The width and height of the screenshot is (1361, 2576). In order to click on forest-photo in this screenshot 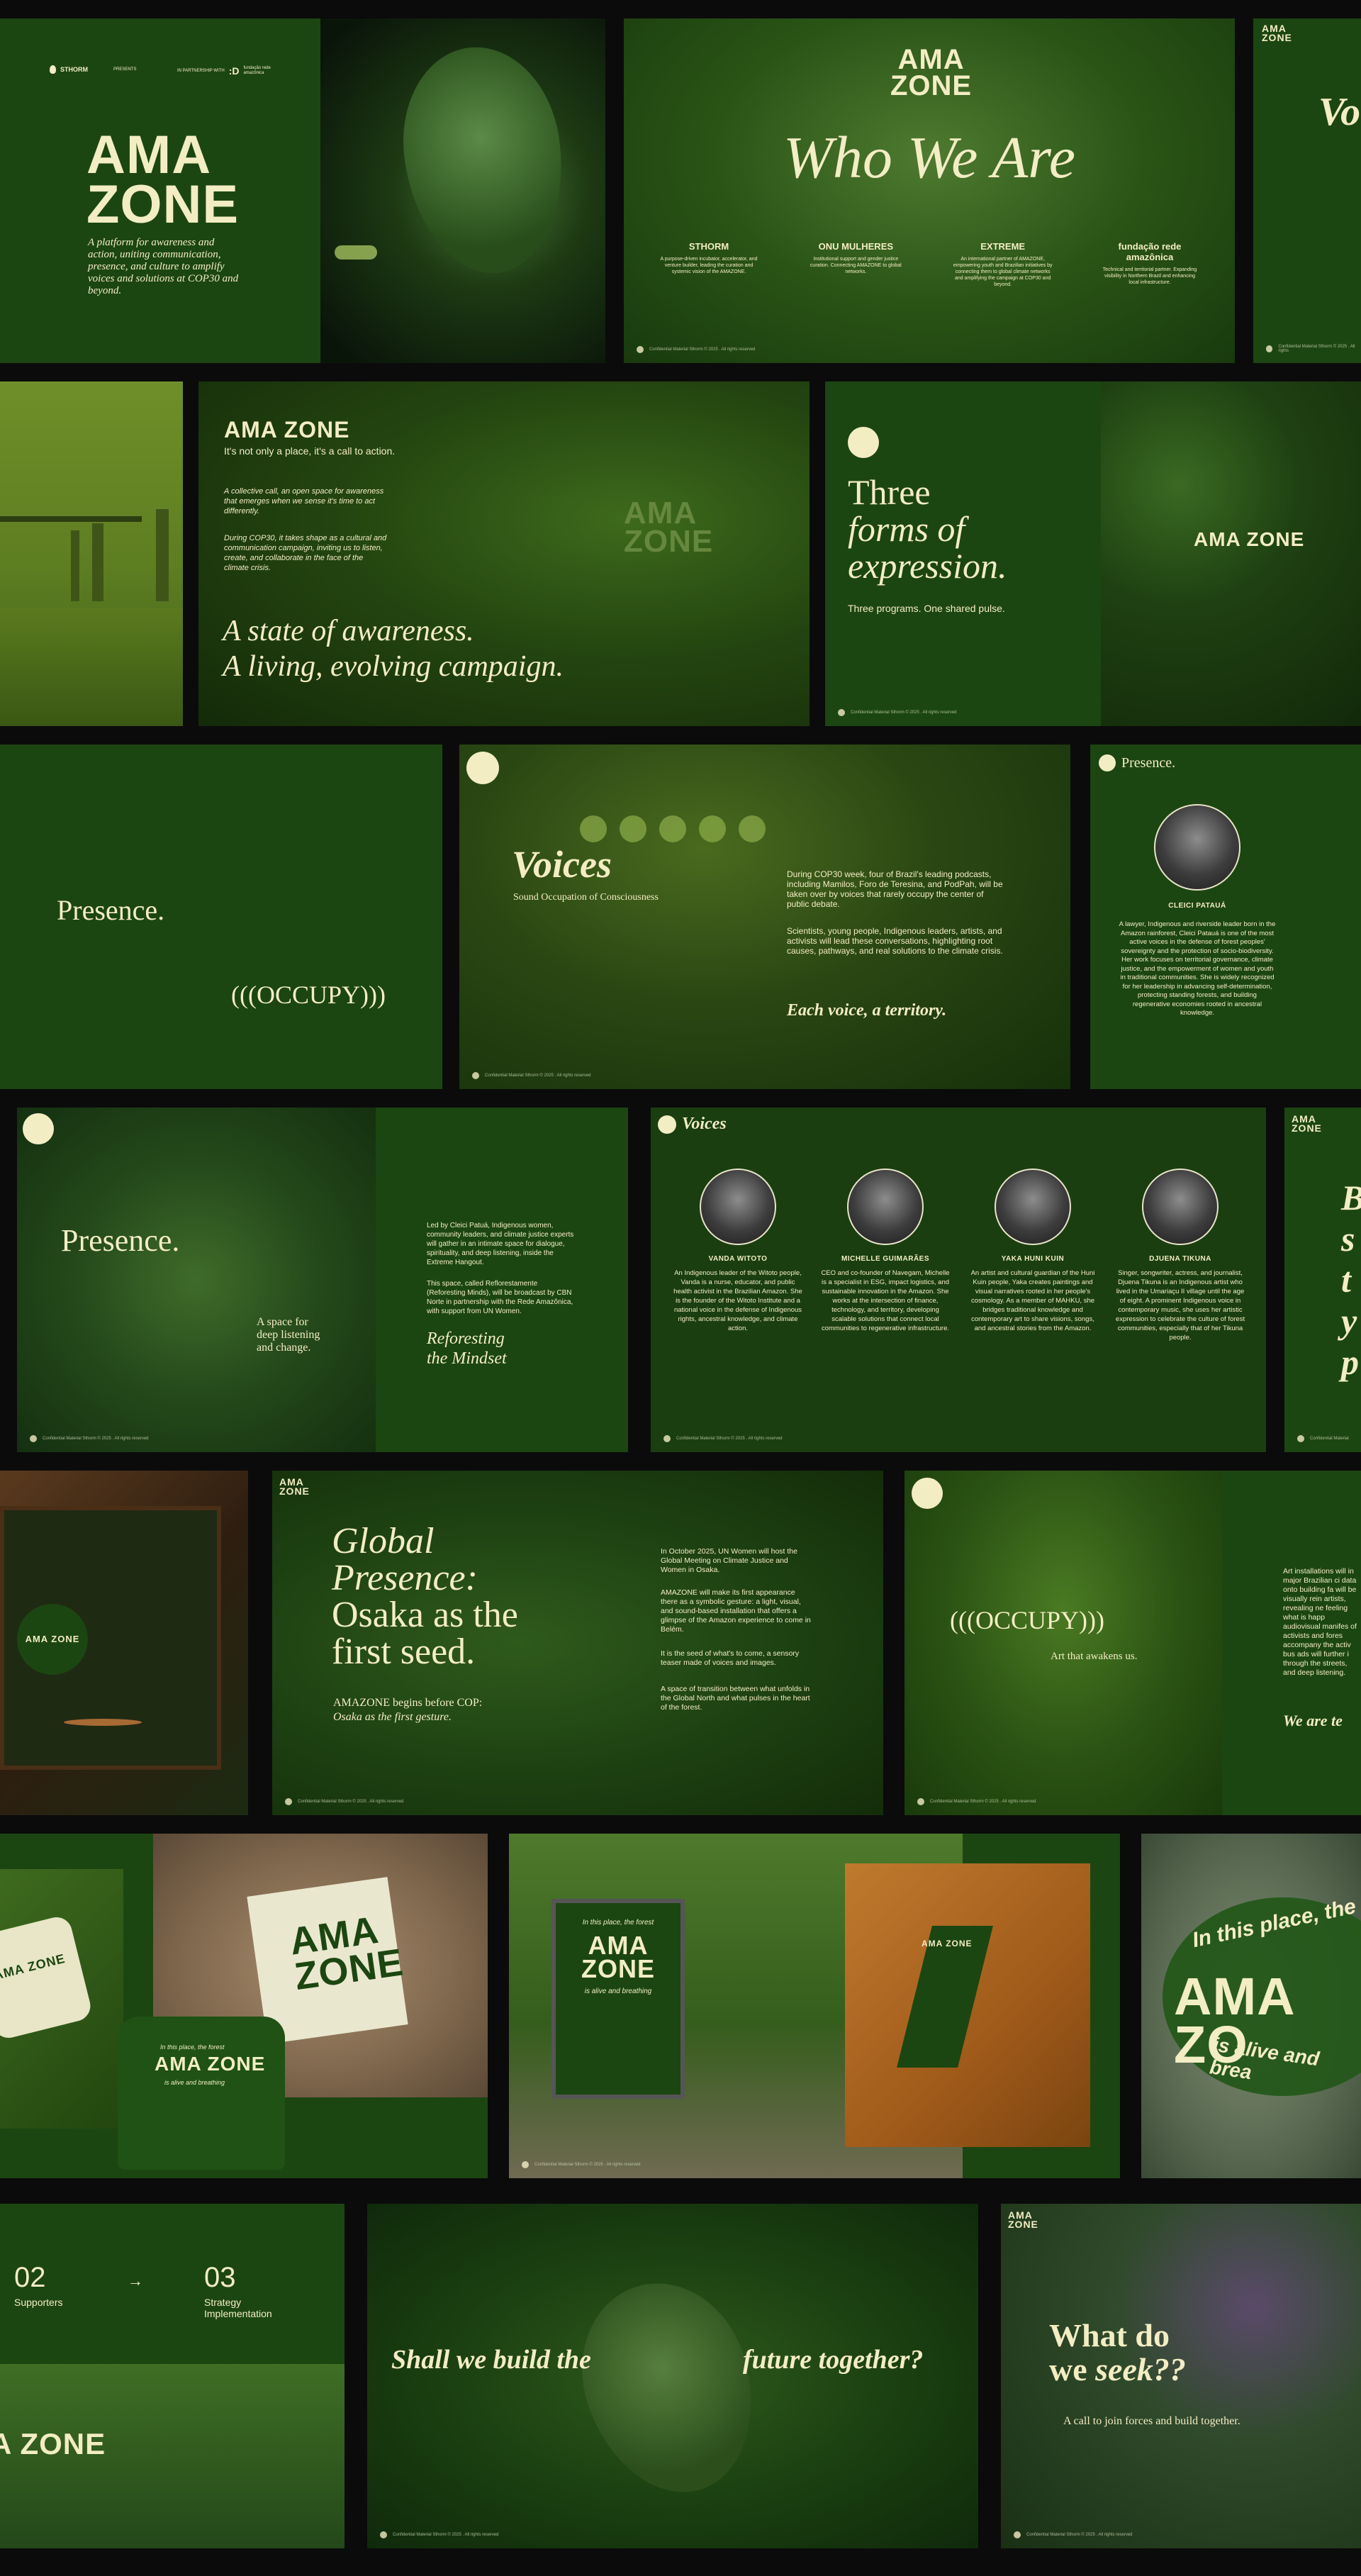, I will do `click(1231, 553)`.